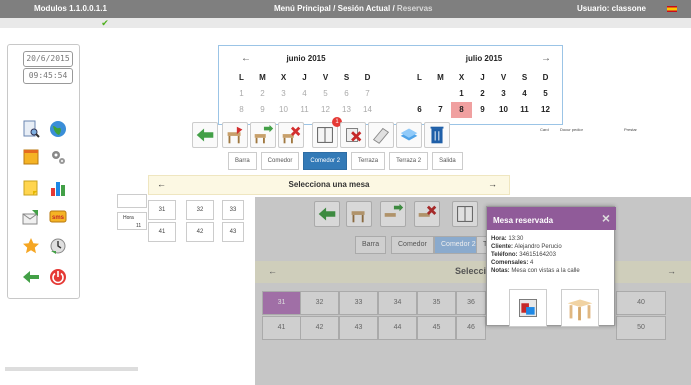 The image size is (691, 385). I want to click on mail-send-icon, so click(31, 217).